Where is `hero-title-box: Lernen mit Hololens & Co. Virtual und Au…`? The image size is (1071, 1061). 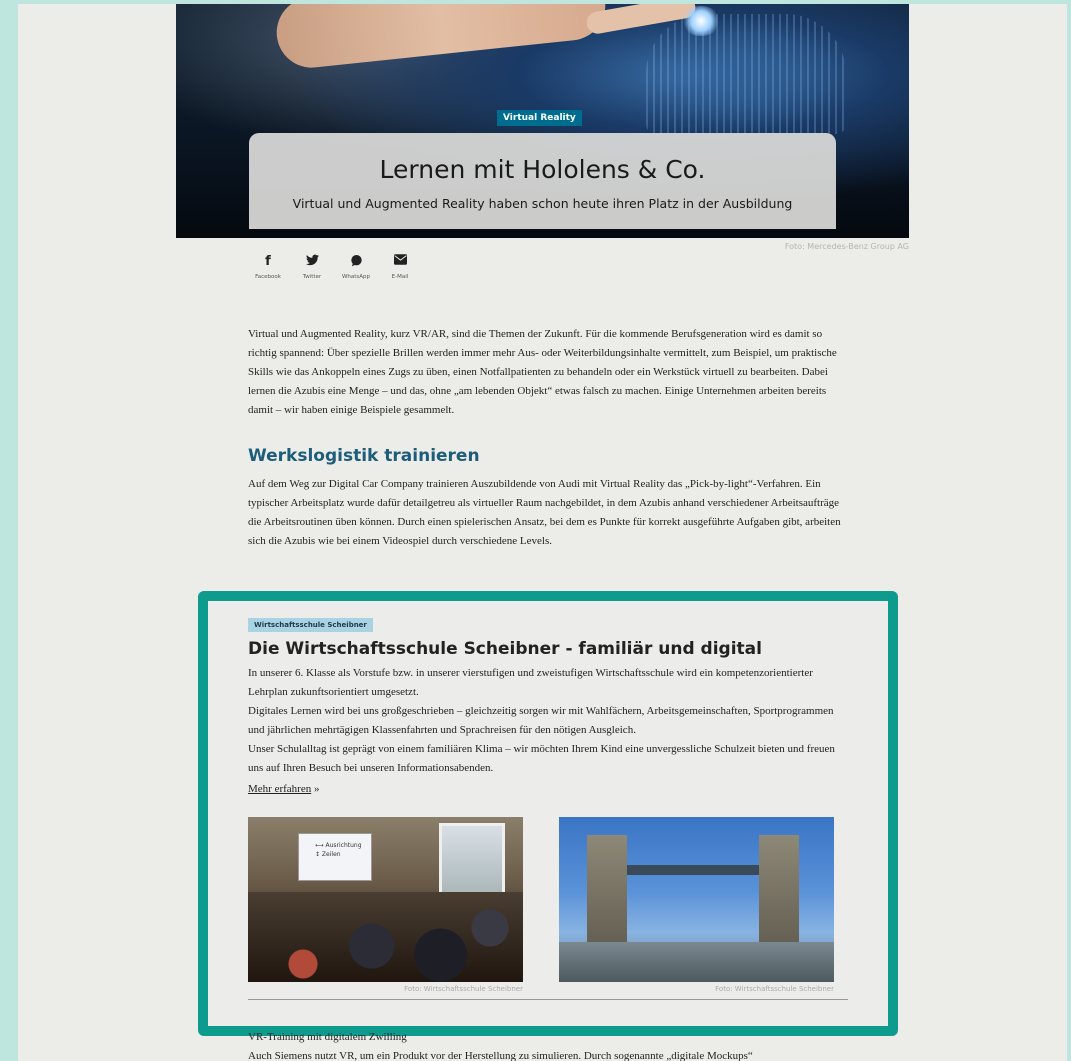
hero-title-box: Lernen mit Hololens & Co. Virtual und Au… is located at coordinates (542, 181).